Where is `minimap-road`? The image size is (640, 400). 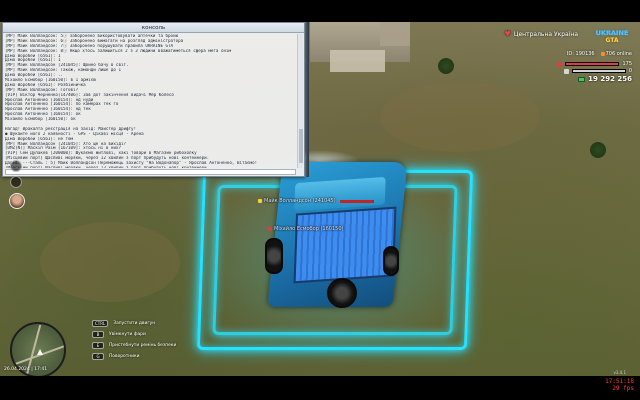 minimap-road is located at coordinates (38, 355).